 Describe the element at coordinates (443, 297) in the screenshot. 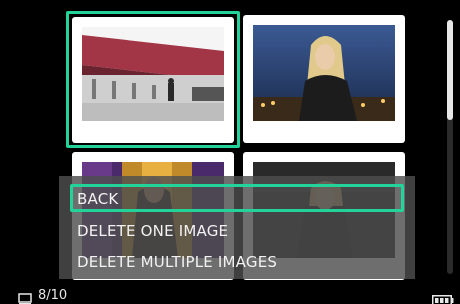

I see `battery-full-icon` at that location.